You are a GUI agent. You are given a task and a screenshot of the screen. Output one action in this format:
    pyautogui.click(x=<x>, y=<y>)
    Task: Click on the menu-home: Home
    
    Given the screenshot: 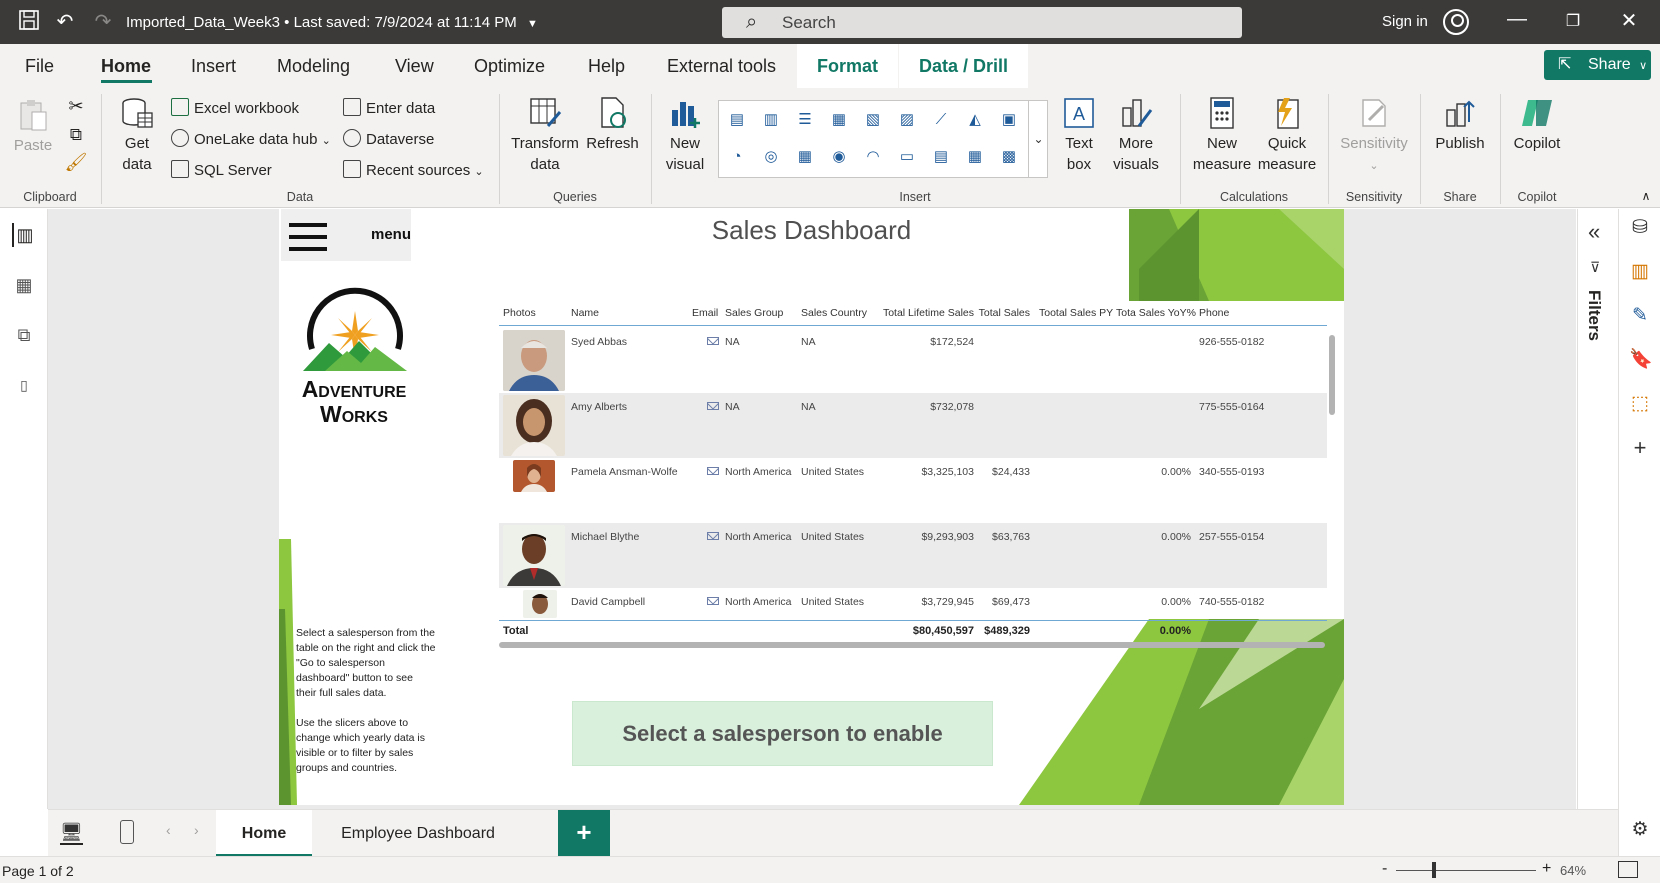 What is the action you would take?
    pyautogui.click(x=126, y=66)
    